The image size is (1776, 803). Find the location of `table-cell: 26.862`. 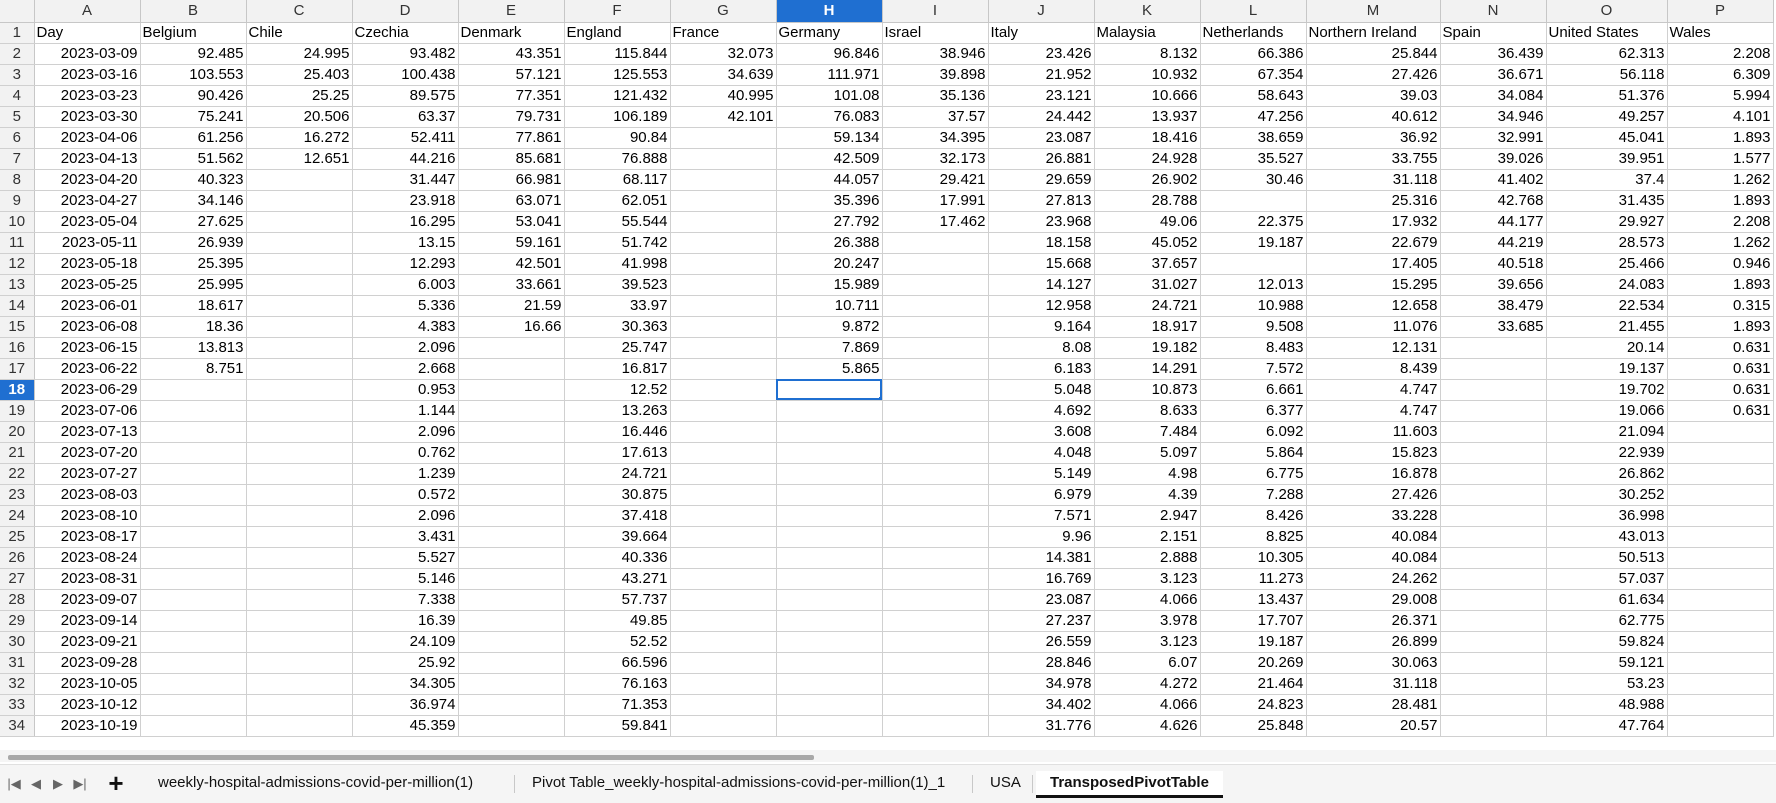

table-cell: 26.862 is located at coordinates (1607, 474).